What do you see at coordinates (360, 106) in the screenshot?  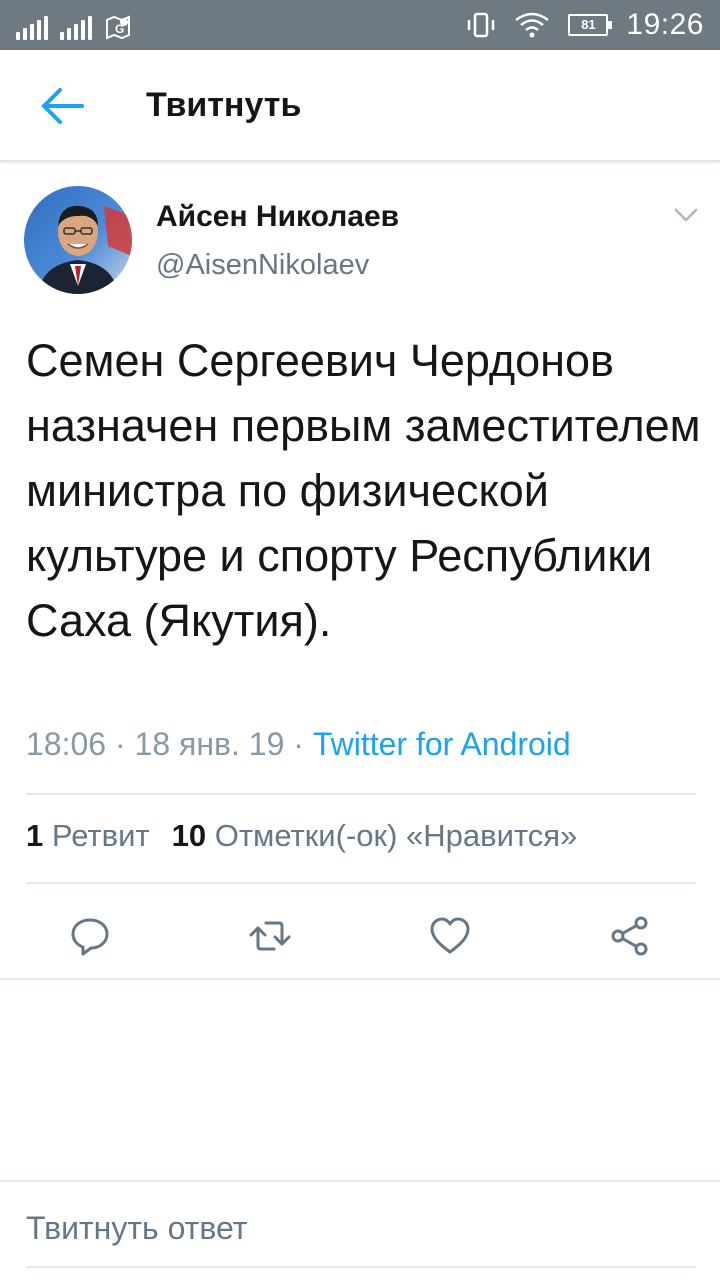 I see `app-bar: Твитнуть` at bounding box center [360, 106].